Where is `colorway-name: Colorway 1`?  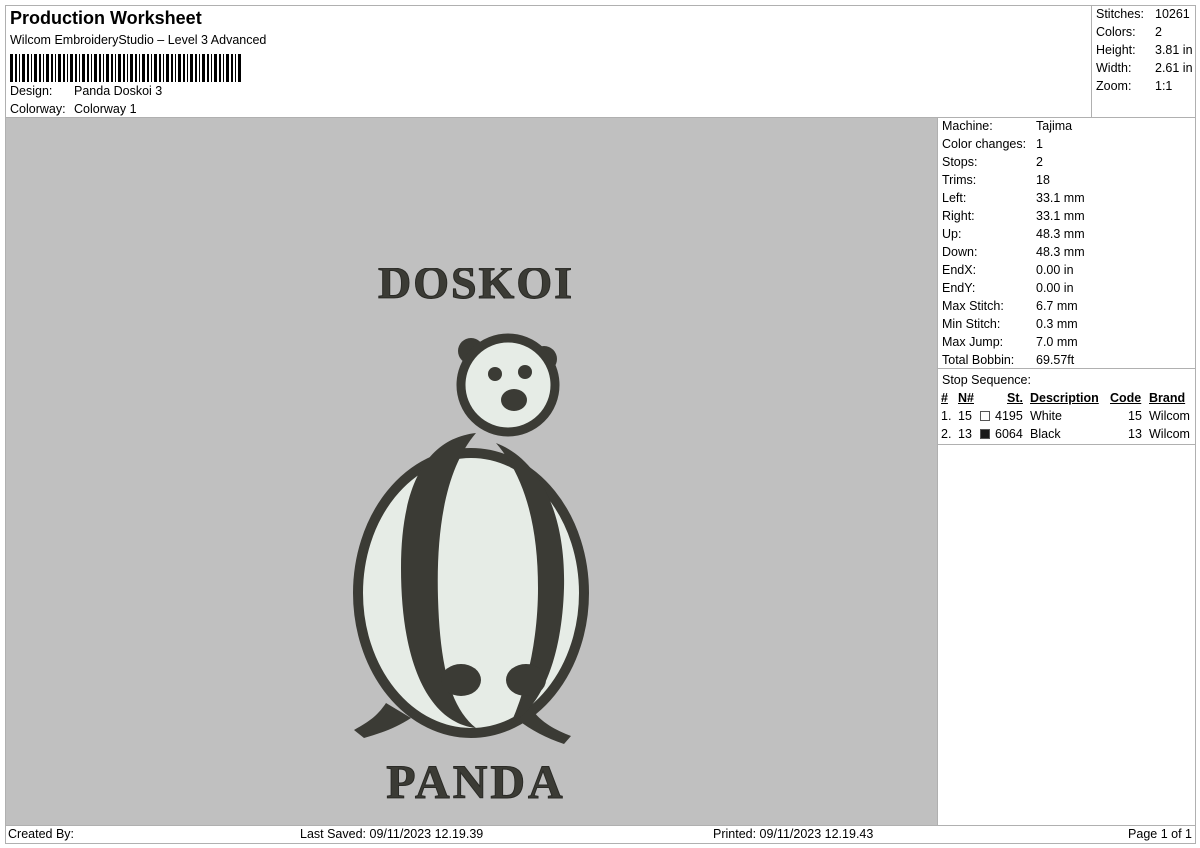 colorway-name: Colorway 1 is located at coordinates (105, 109).